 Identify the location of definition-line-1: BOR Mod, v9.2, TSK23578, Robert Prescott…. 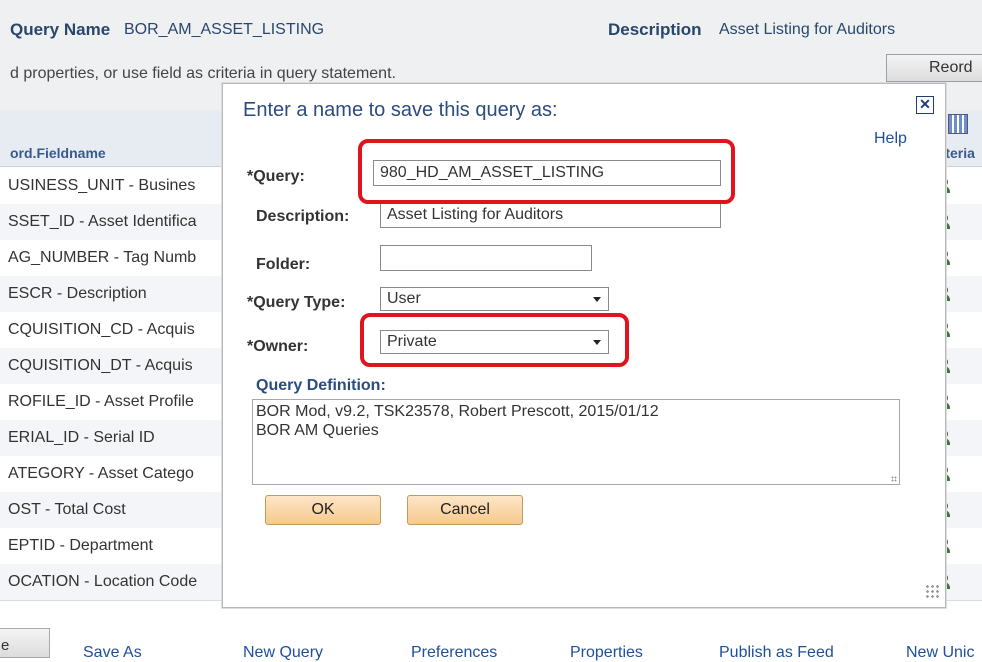
(457, 411).